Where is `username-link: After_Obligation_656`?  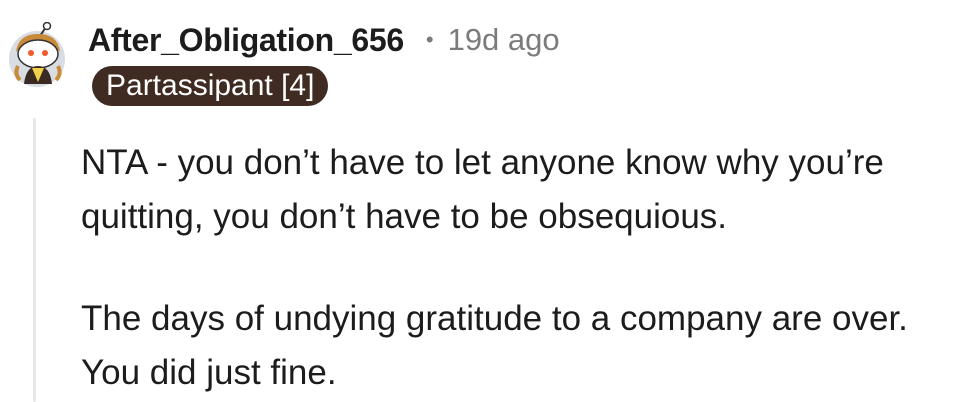 username-link: After_Obligation_656 is located at coordinates (246, 40).